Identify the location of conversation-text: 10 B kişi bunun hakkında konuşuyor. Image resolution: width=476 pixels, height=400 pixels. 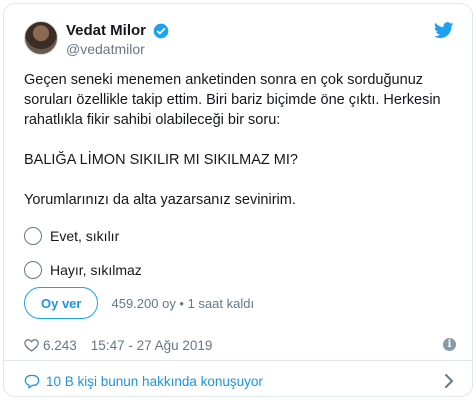
(154, 381).